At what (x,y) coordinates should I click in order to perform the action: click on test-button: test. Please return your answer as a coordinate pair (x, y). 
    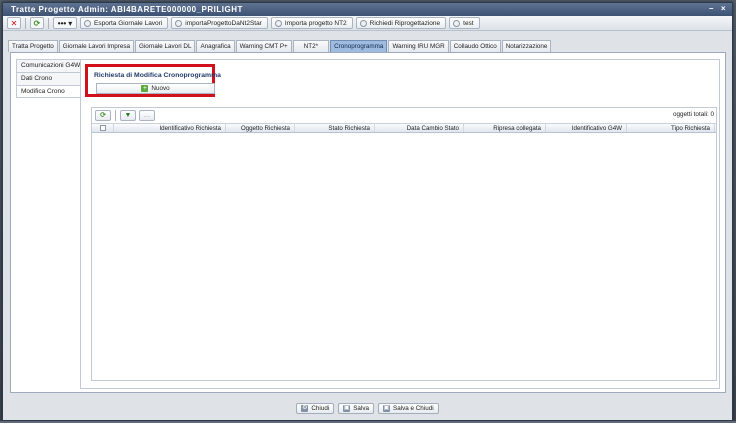
    Looking at the image, I should click on (464, 23).